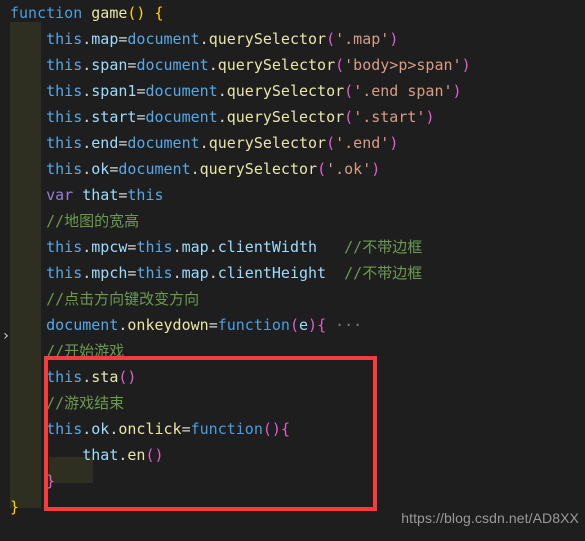 This screenshot has height=541, width=585. What do you see at coordinates (100, 195) in the screenshot?
I see `code-token: that` at bounding box center [100, 195].